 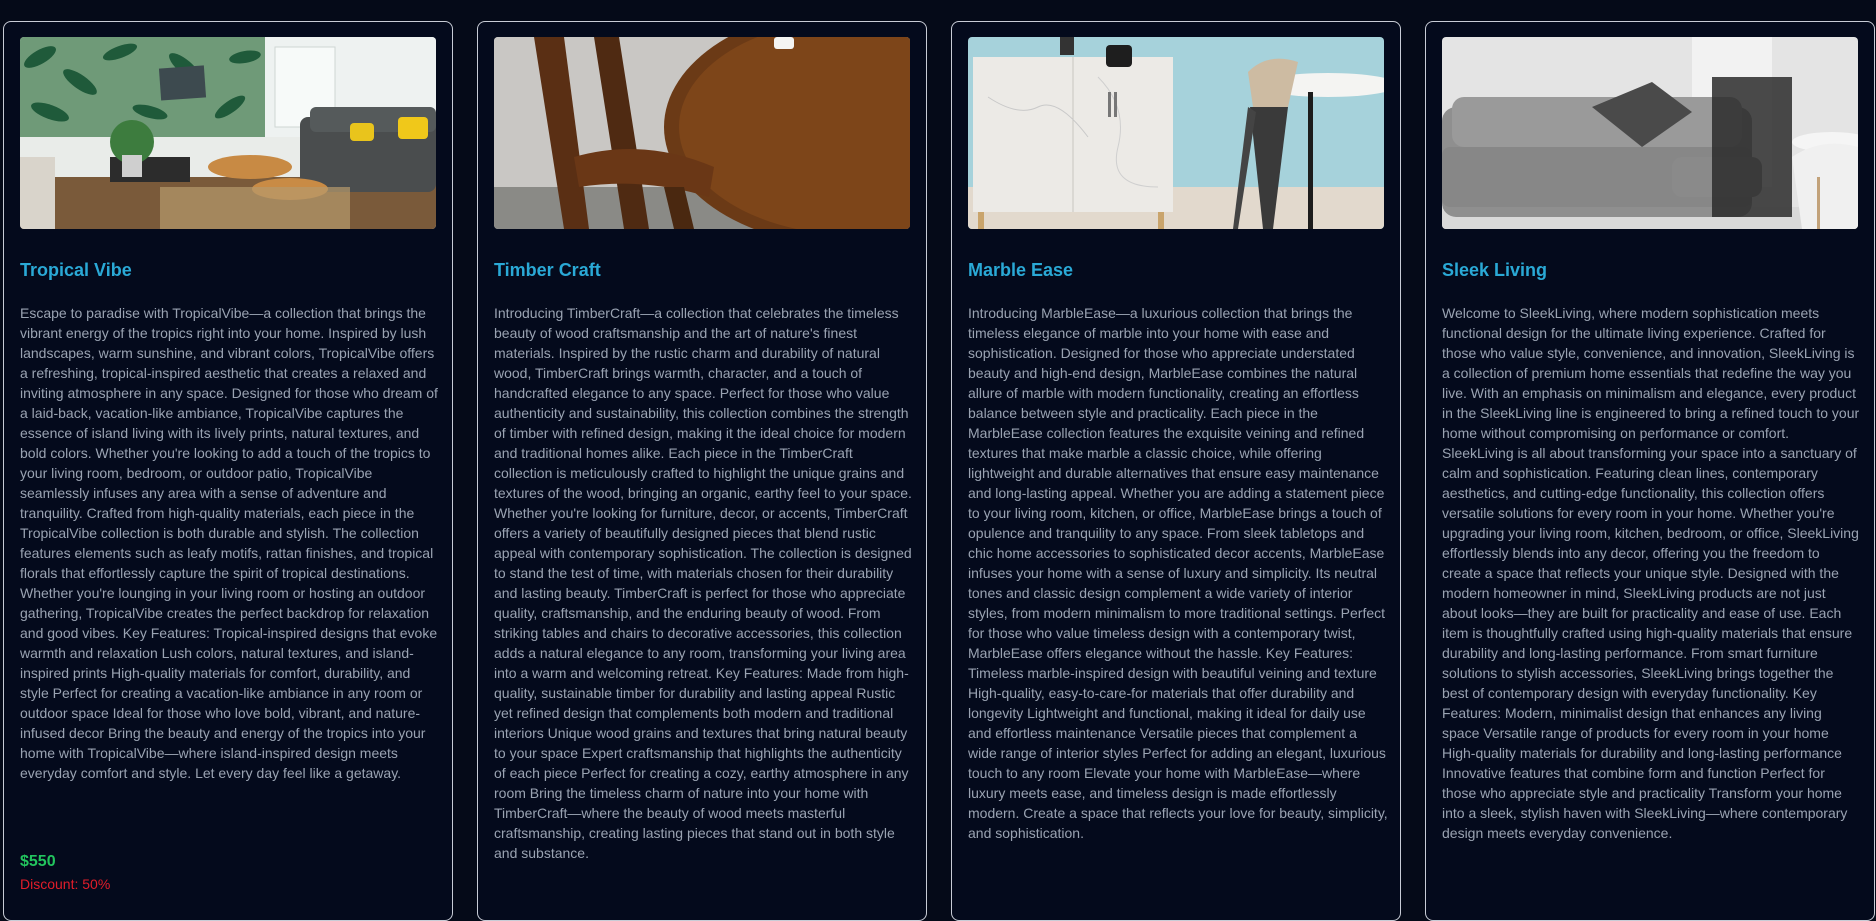 What do you see at coordinates (65, 884) in the screenshot?
I see `product-discount: Discount: 50%` at bounding box center [65, 884].